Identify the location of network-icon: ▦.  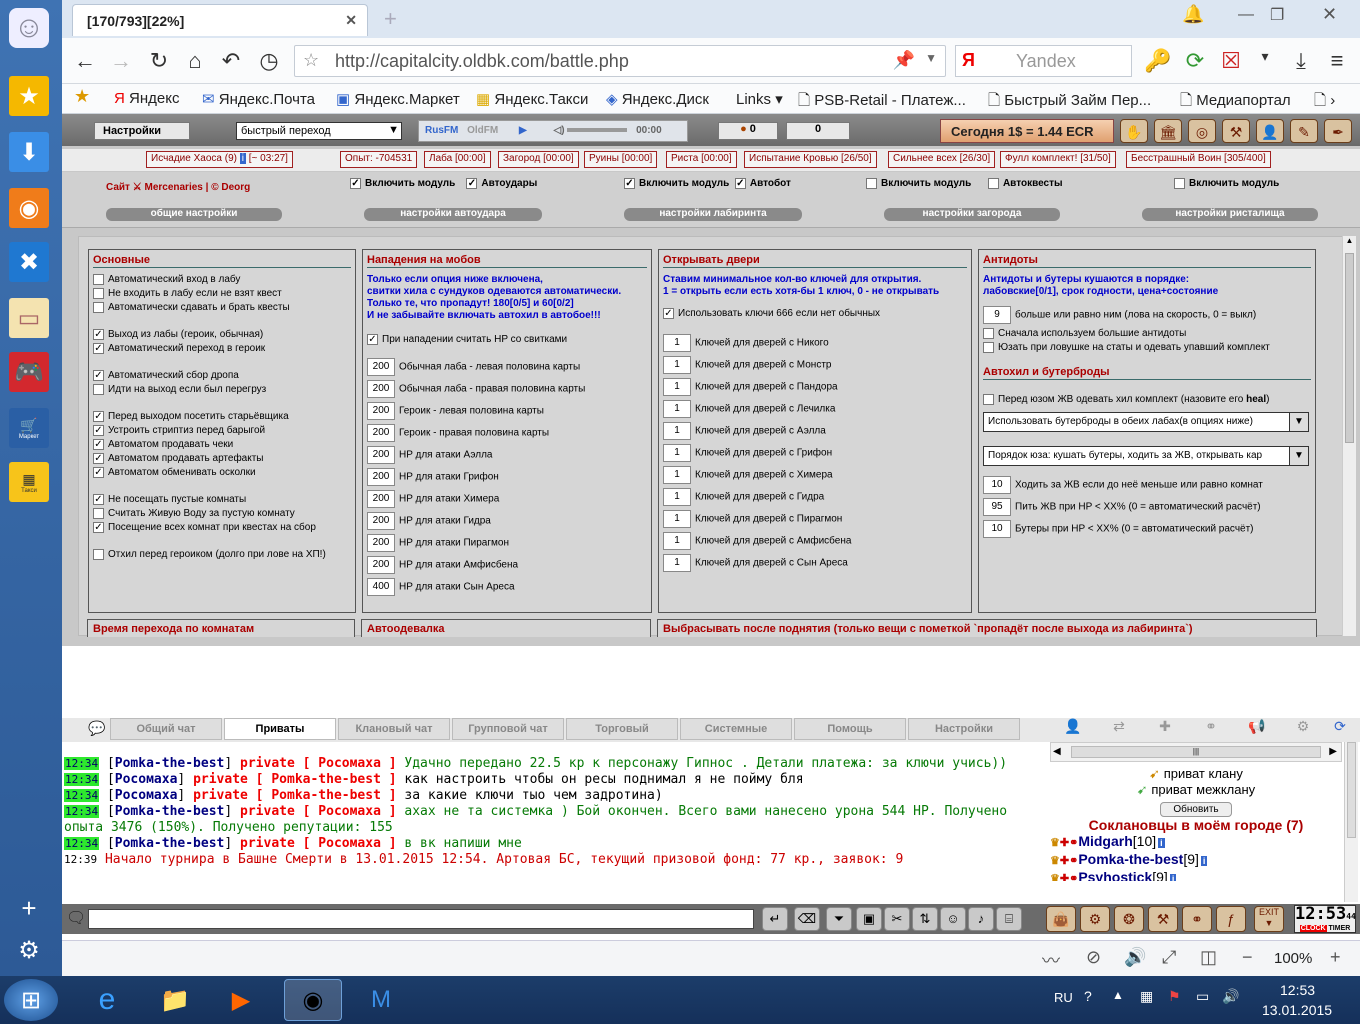
(1146, 996).